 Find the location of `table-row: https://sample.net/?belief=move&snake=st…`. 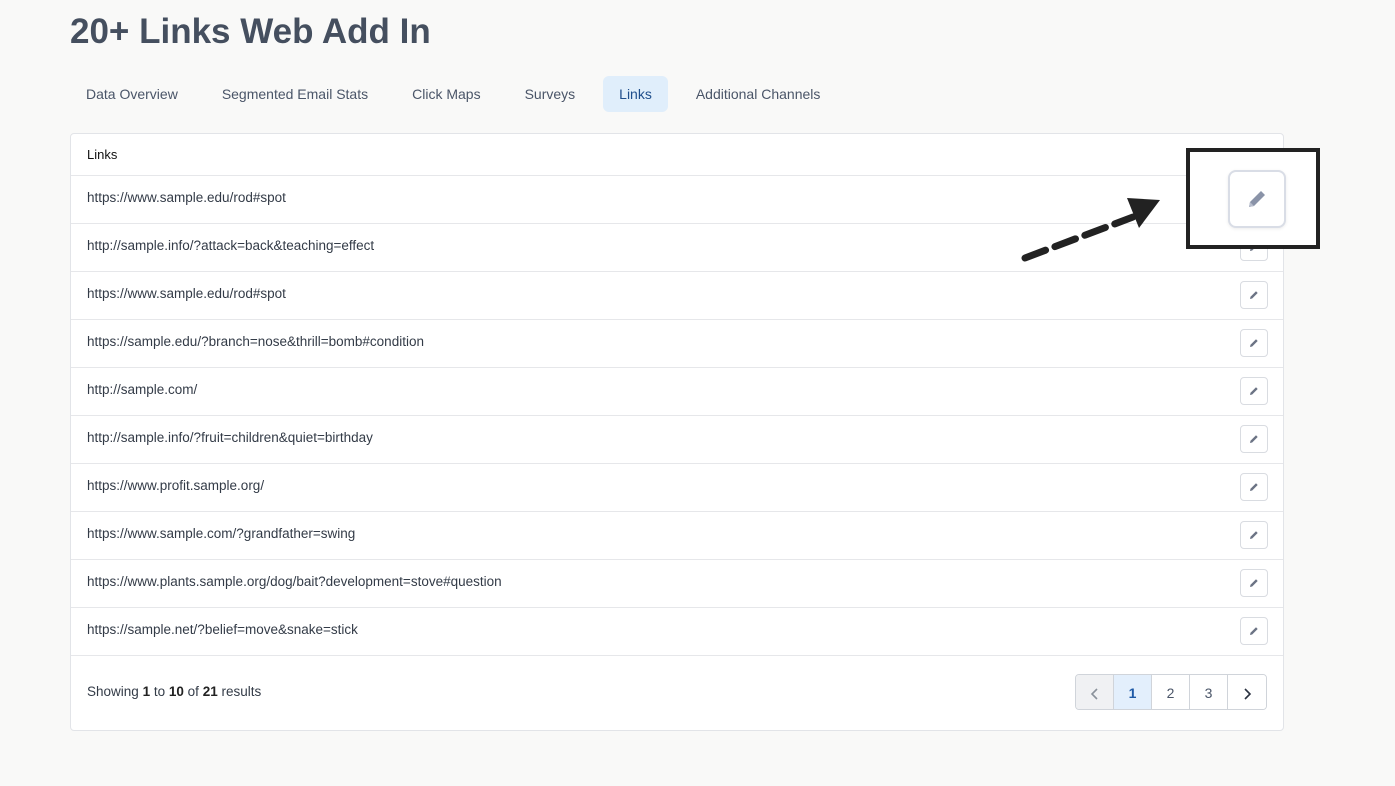

table-row: https://sample.net/?belief=move&snake=st… is located at coordinates (677, 632).